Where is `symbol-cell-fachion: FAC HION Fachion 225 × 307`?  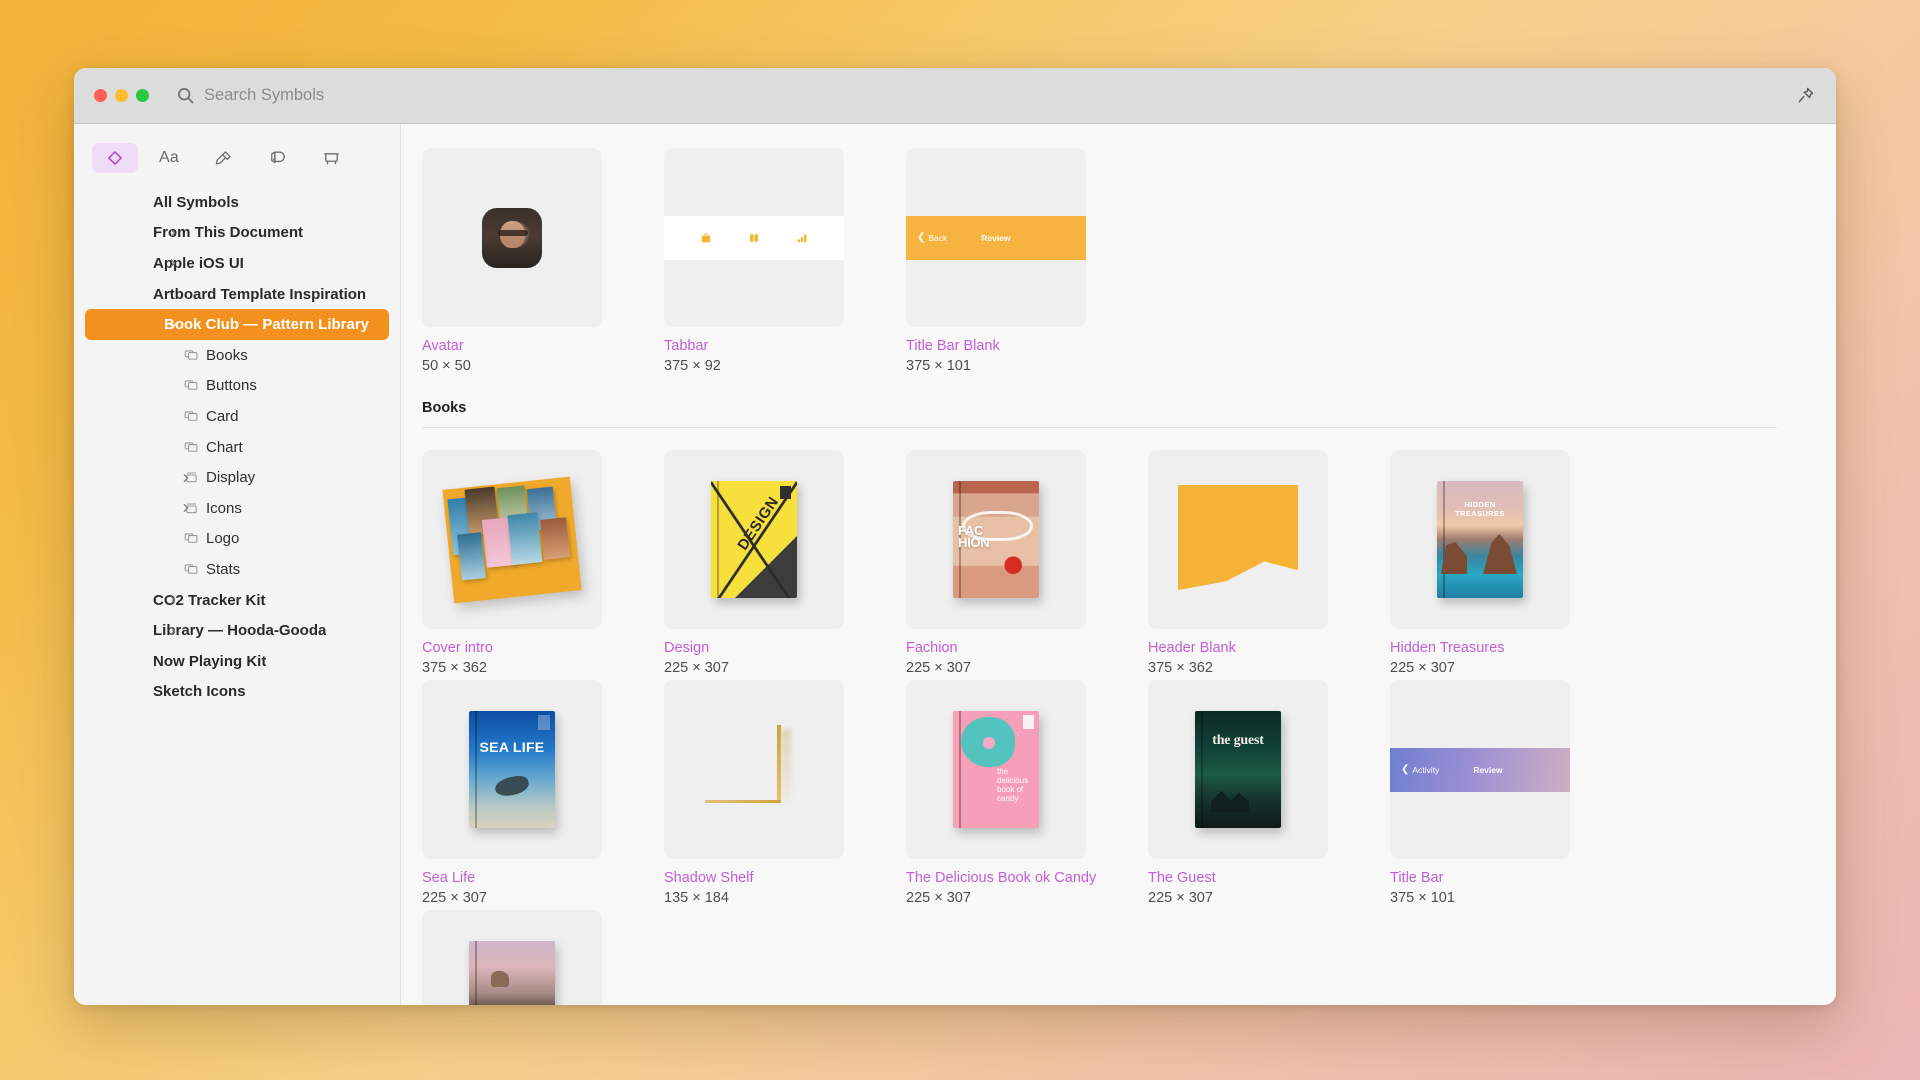 symbol-cell-fachion: FAC HION Fachion 225 × 307 is located at coordinates (1027, 564).